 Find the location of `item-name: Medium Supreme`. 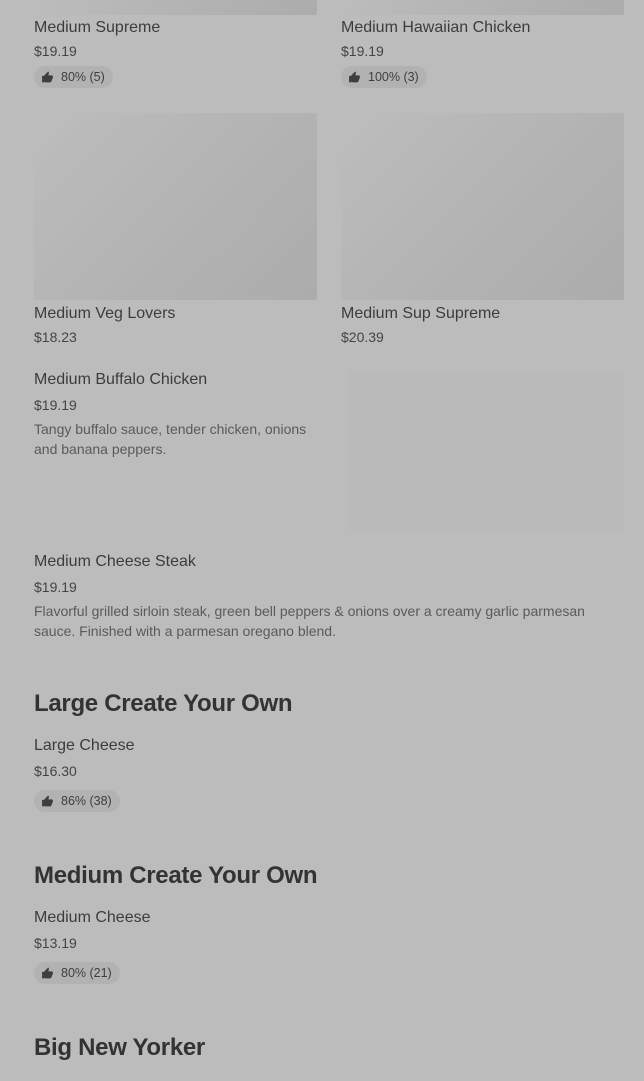

item-name: Medium Supreme is located at coordinates (97, 28).